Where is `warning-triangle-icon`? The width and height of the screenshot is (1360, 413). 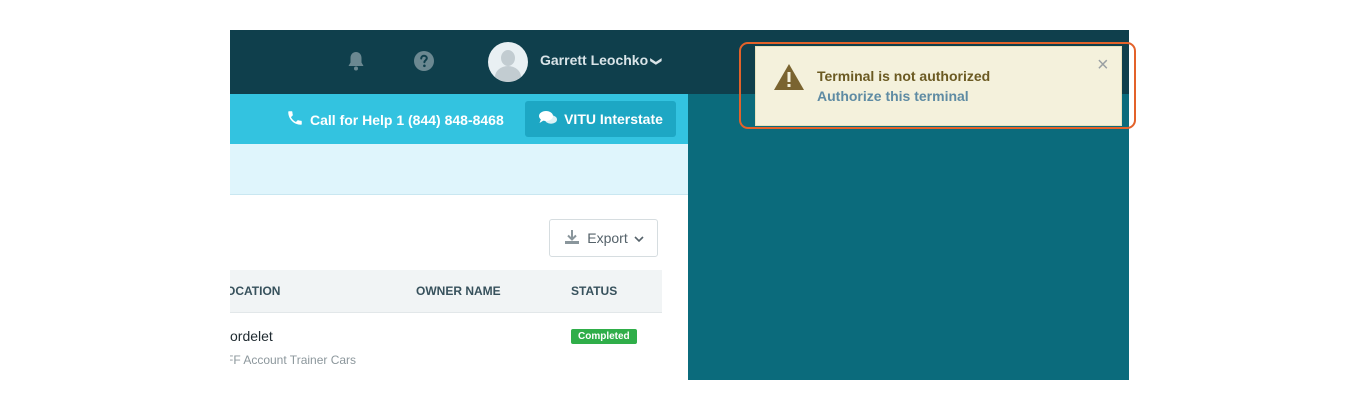
warning-triangle-icon is located at coordinates (789, 77).